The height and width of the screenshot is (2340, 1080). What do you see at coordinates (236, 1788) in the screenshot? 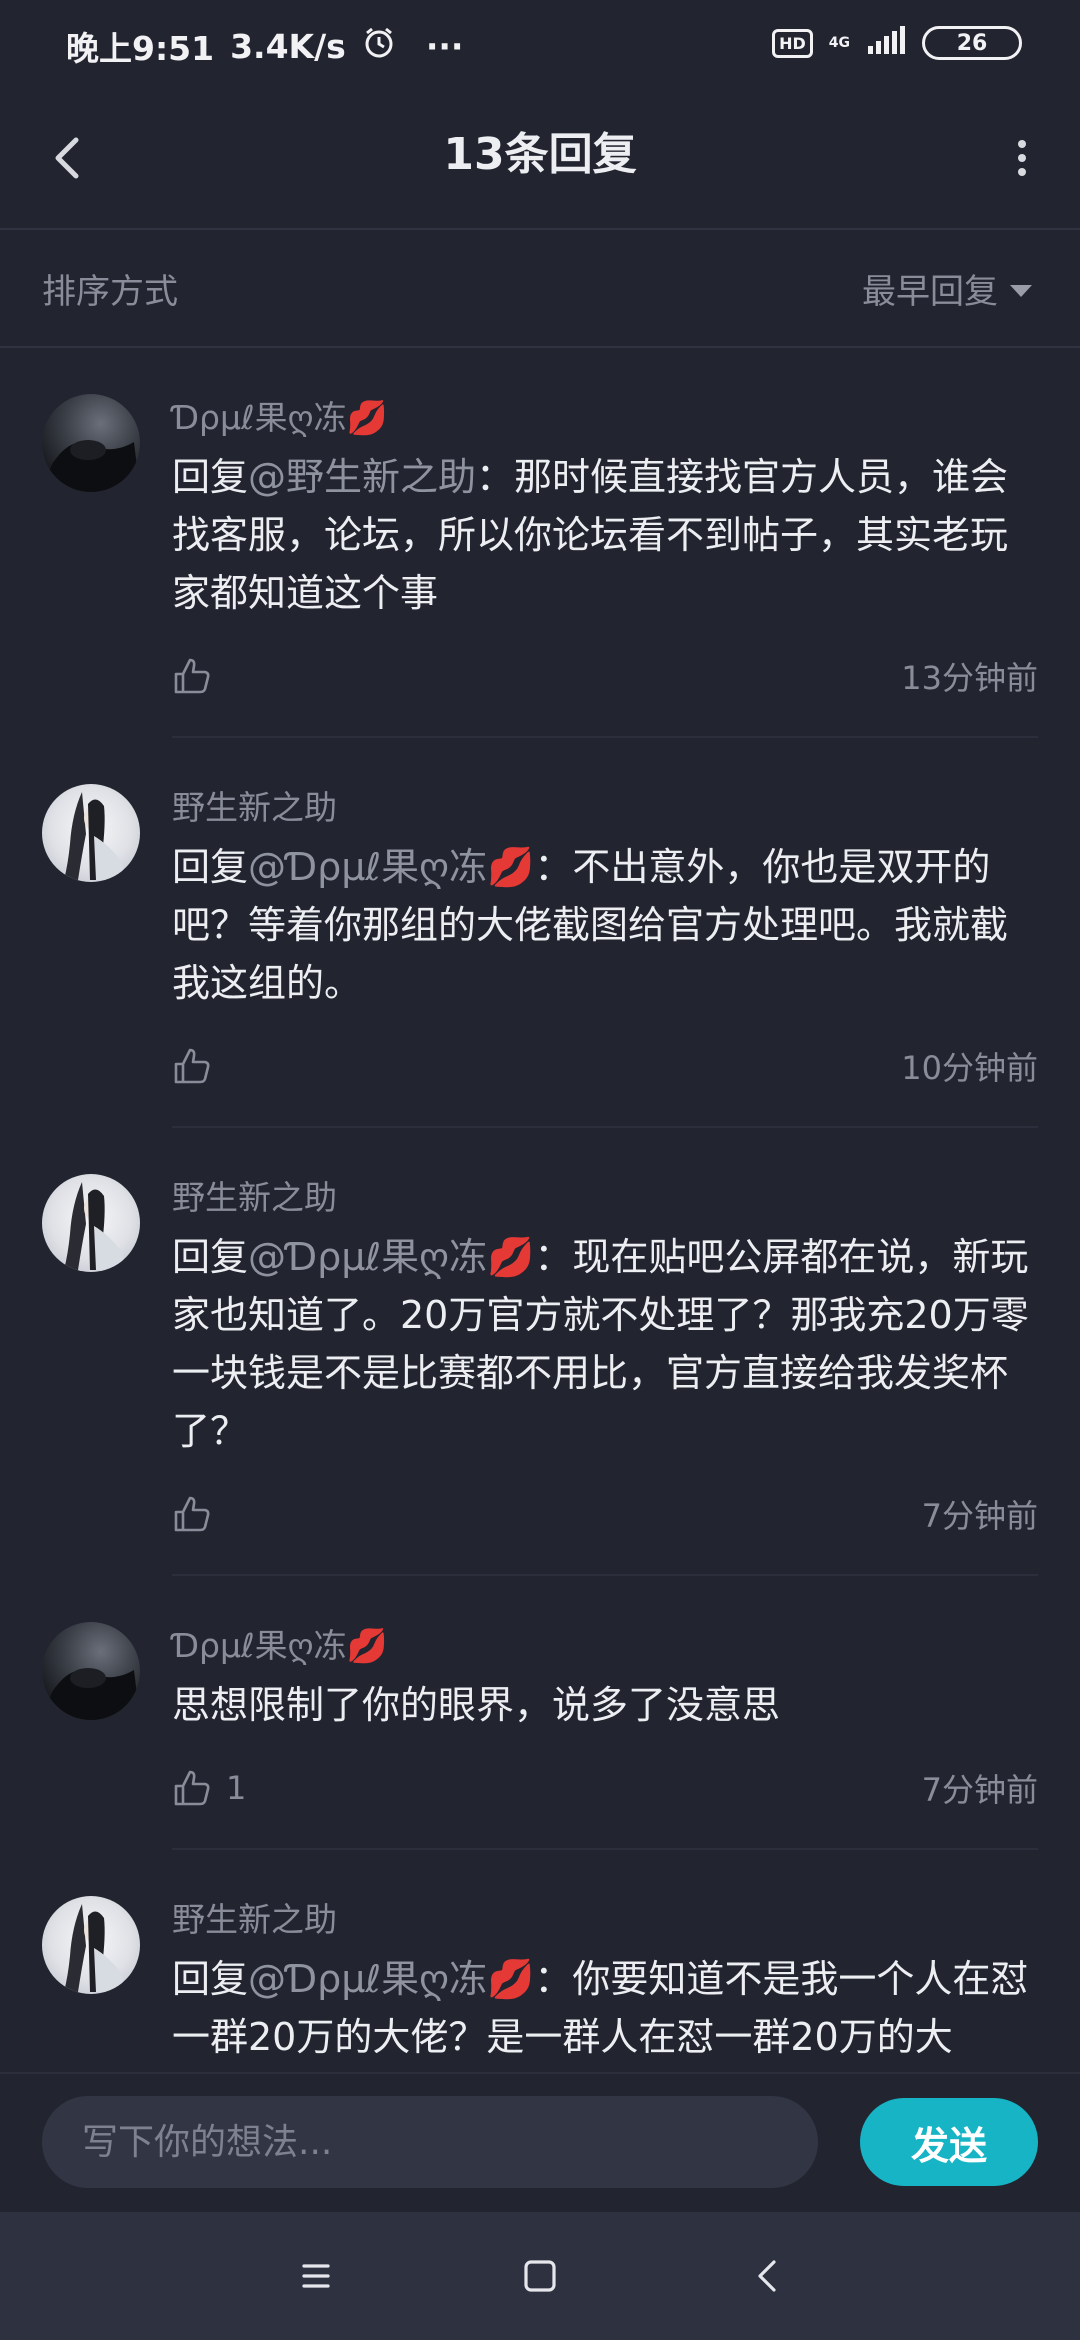
I see `like-count: 1` at bounding box center [236, 1788].